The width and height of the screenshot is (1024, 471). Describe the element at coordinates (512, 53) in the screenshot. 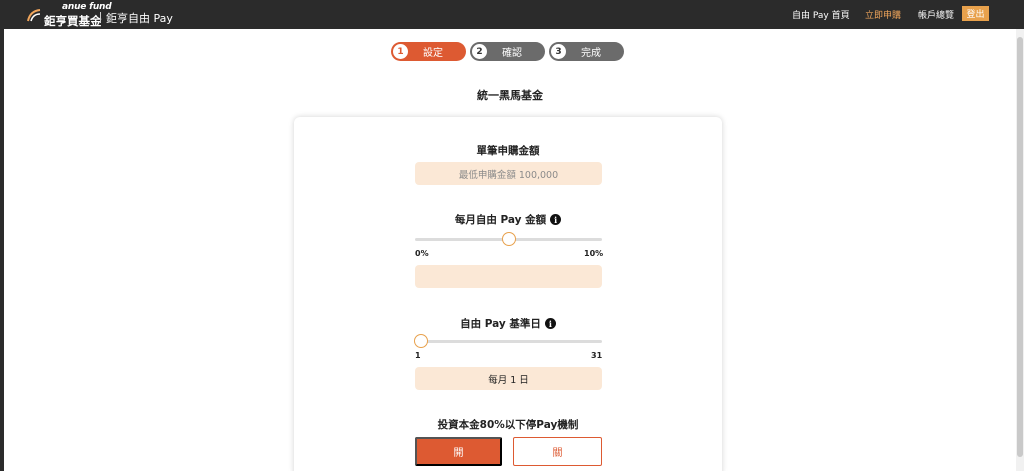

I see `step-label: 確認` at that location.